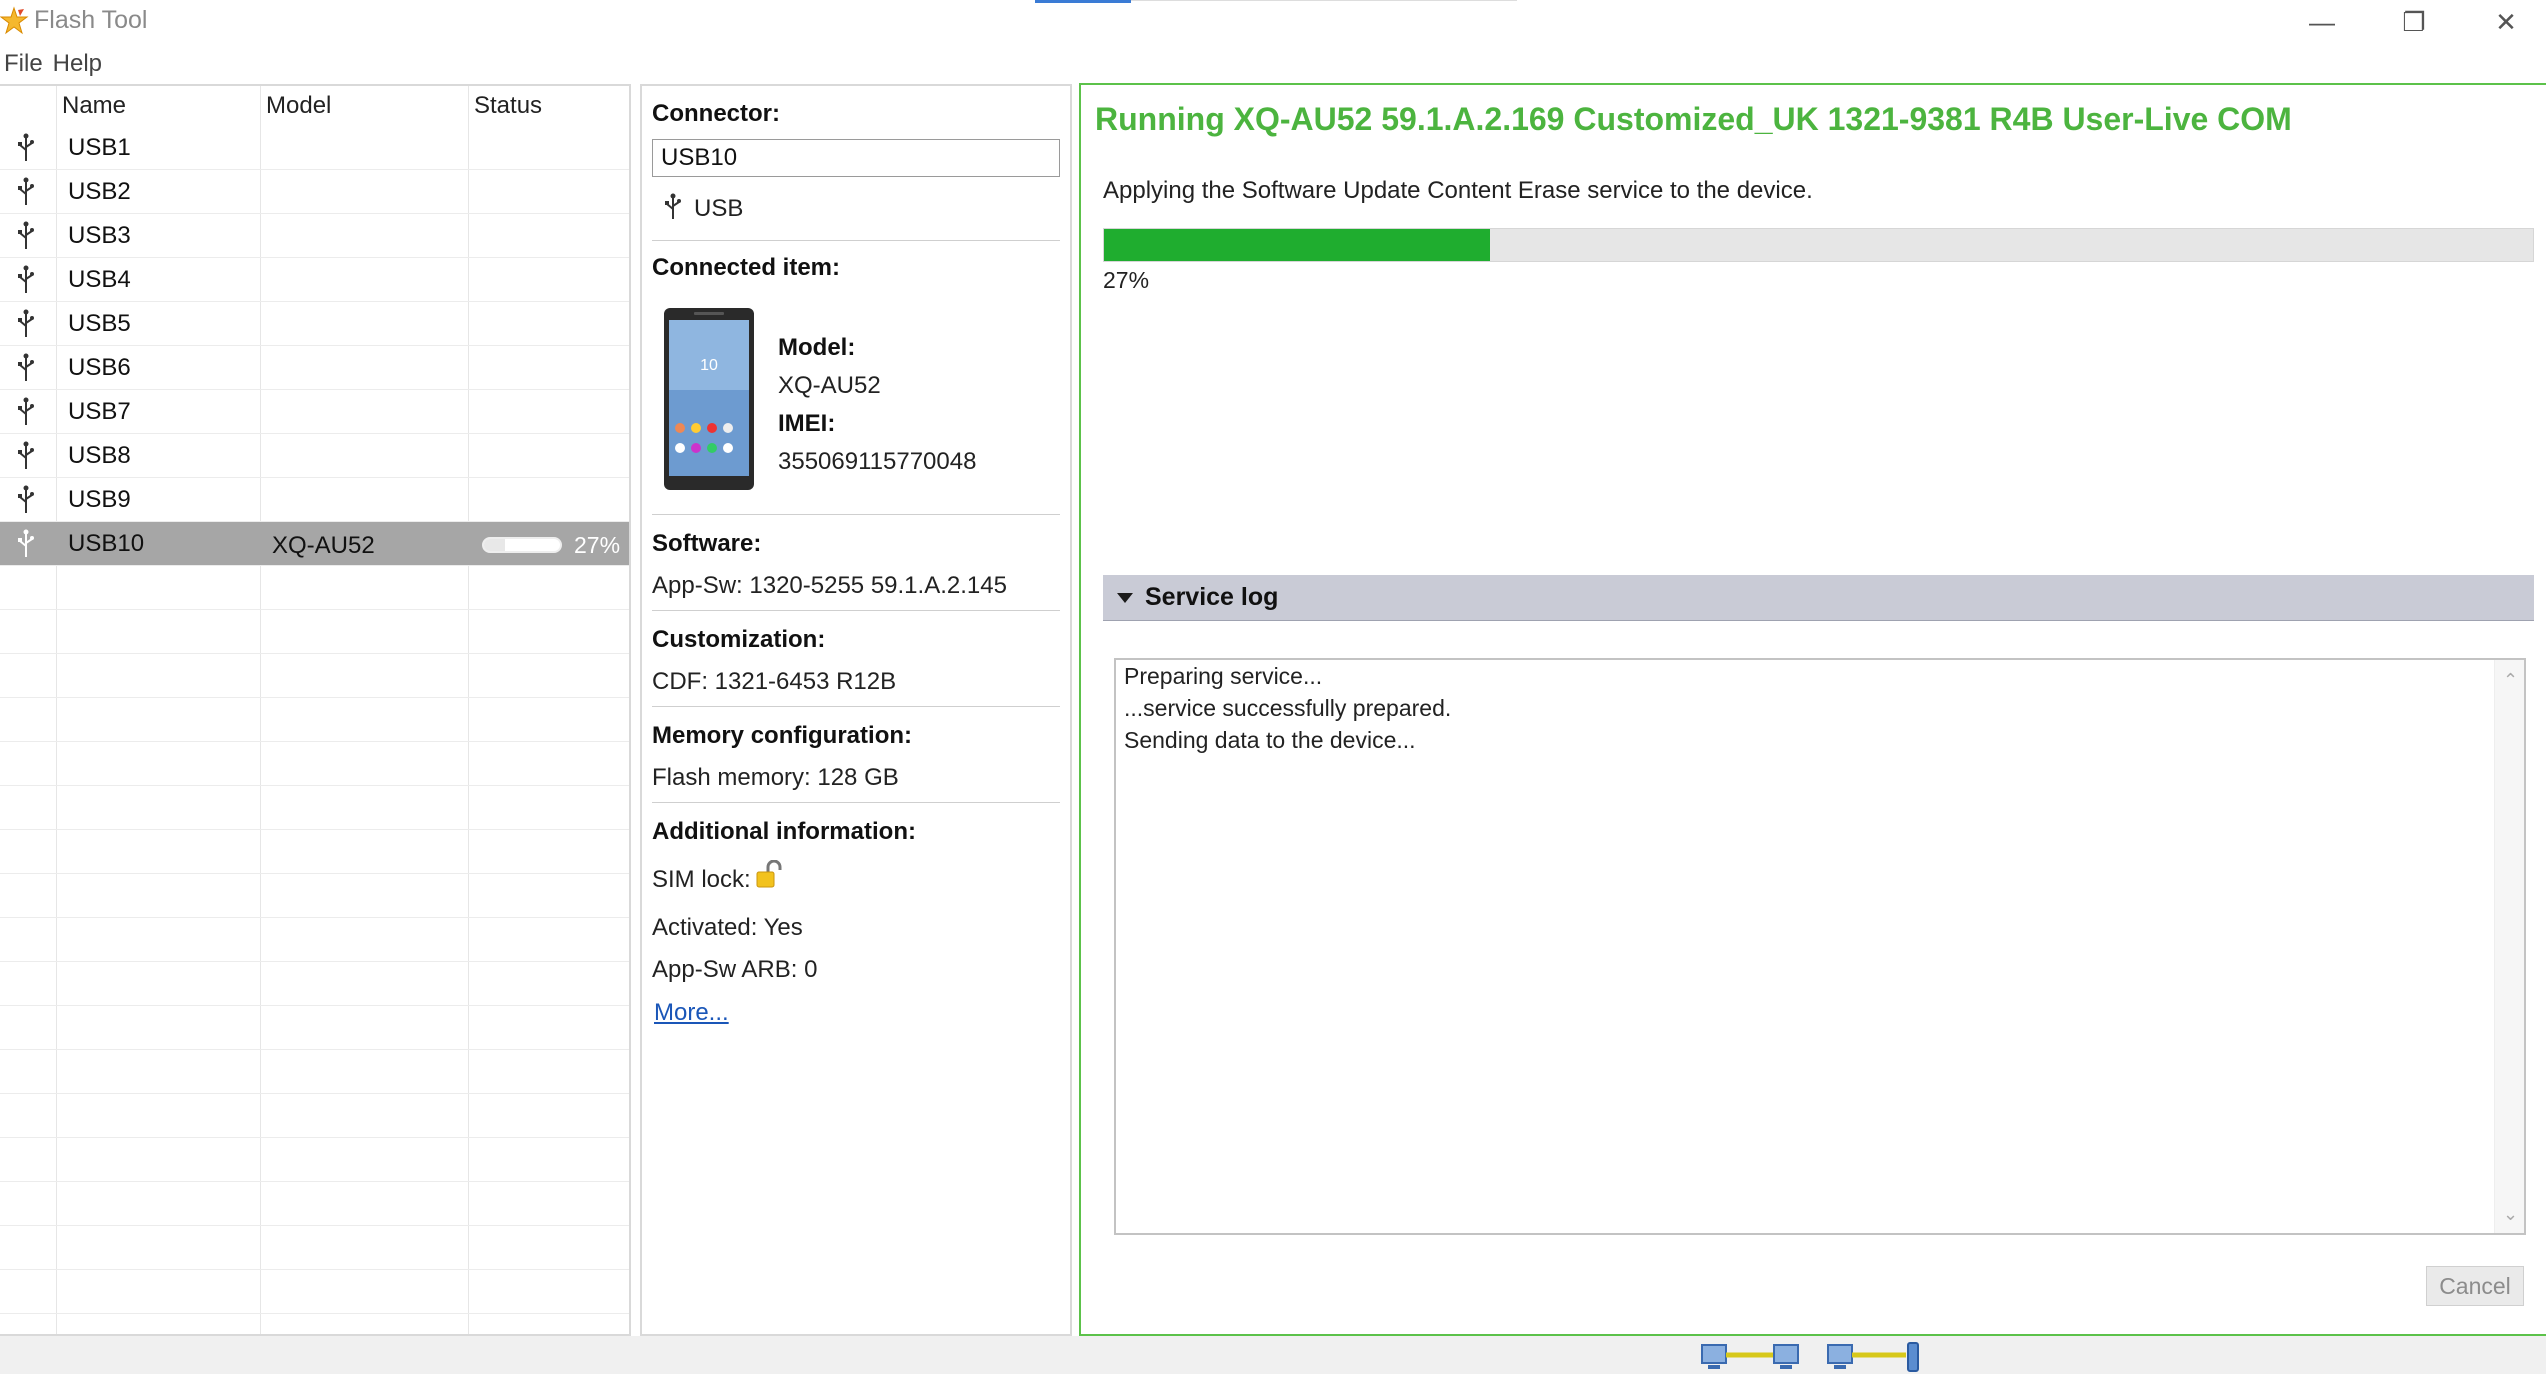 The image size is (2546, 1374). I want to click on device-row: USB5, so click(314, 324).